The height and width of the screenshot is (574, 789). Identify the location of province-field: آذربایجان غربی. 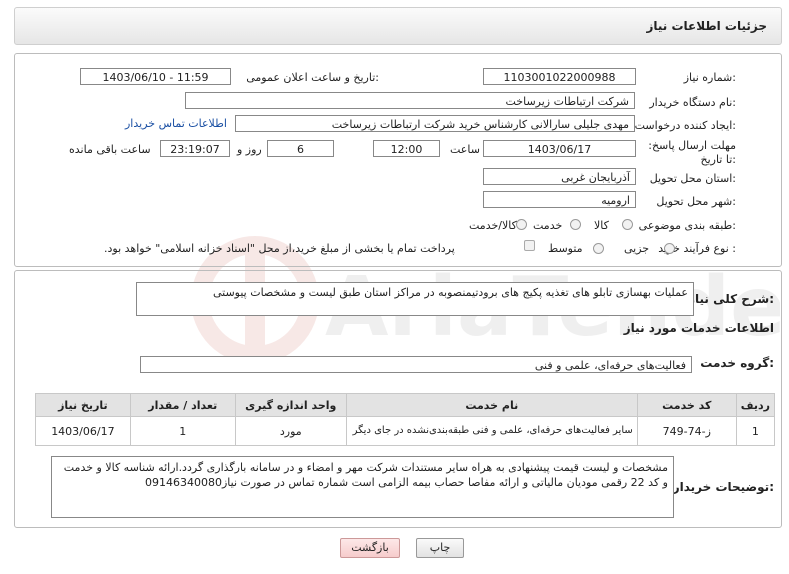
(559, 176).